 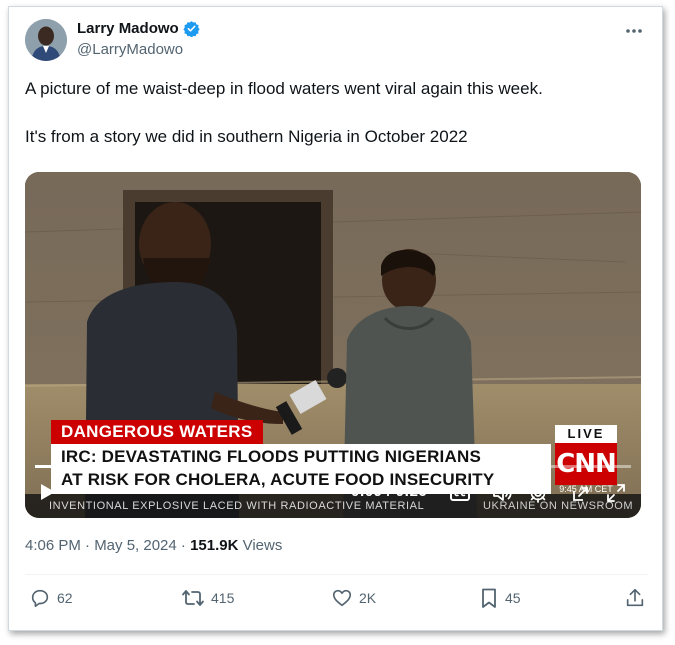 I want to click on volume-icon, so click(x=502, y=493).